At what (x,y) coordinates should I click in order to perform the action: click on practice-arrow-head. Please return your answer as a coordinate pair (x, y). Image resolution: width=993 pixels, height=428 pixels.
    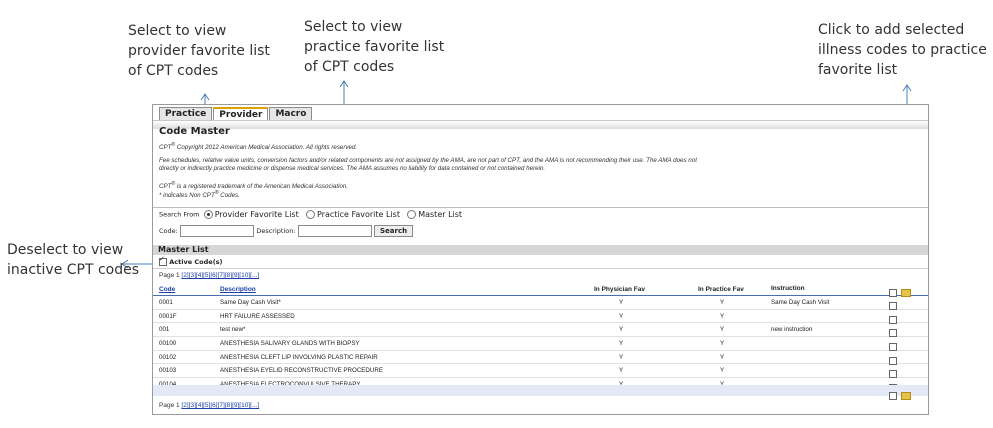
    Looking at the image, I should click on (344, 84).